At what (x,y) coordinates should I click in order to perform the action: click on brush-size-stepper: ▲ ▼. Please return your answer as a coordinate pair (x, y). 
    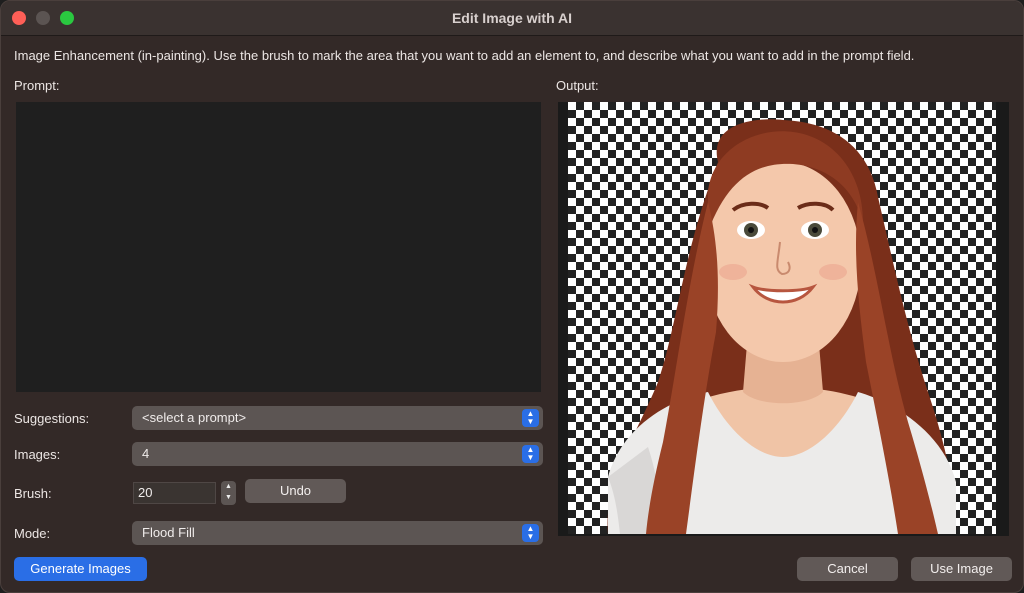
    Looking at the image, I should click on (228, 493).